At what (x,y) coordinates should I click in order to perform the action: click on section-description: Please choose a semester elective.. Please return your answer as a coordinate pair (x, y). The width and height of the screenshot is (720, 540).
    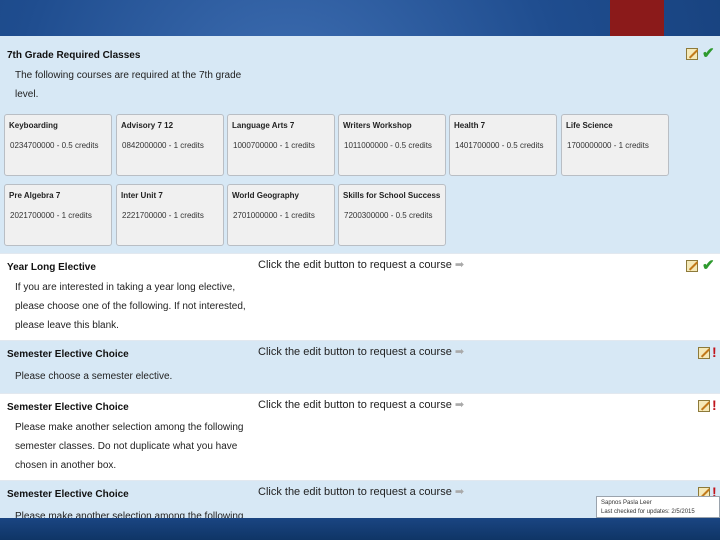
    Looking at the image, I should click on (93, 376).